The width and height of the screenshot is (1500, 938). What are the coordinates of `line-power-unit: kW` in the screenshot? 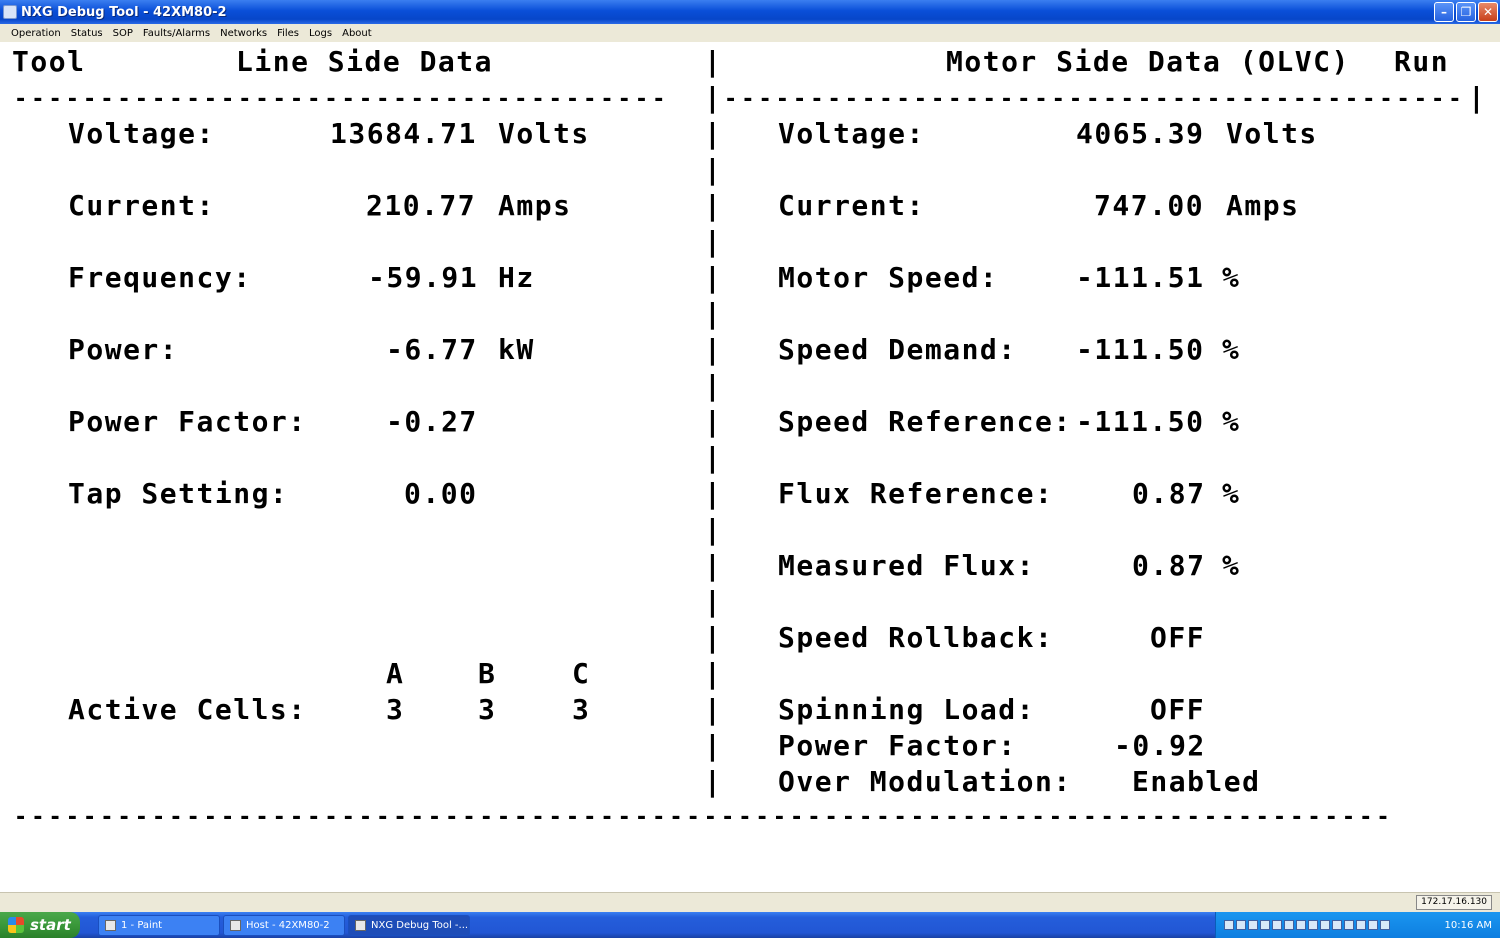 It's located at (516, 349).